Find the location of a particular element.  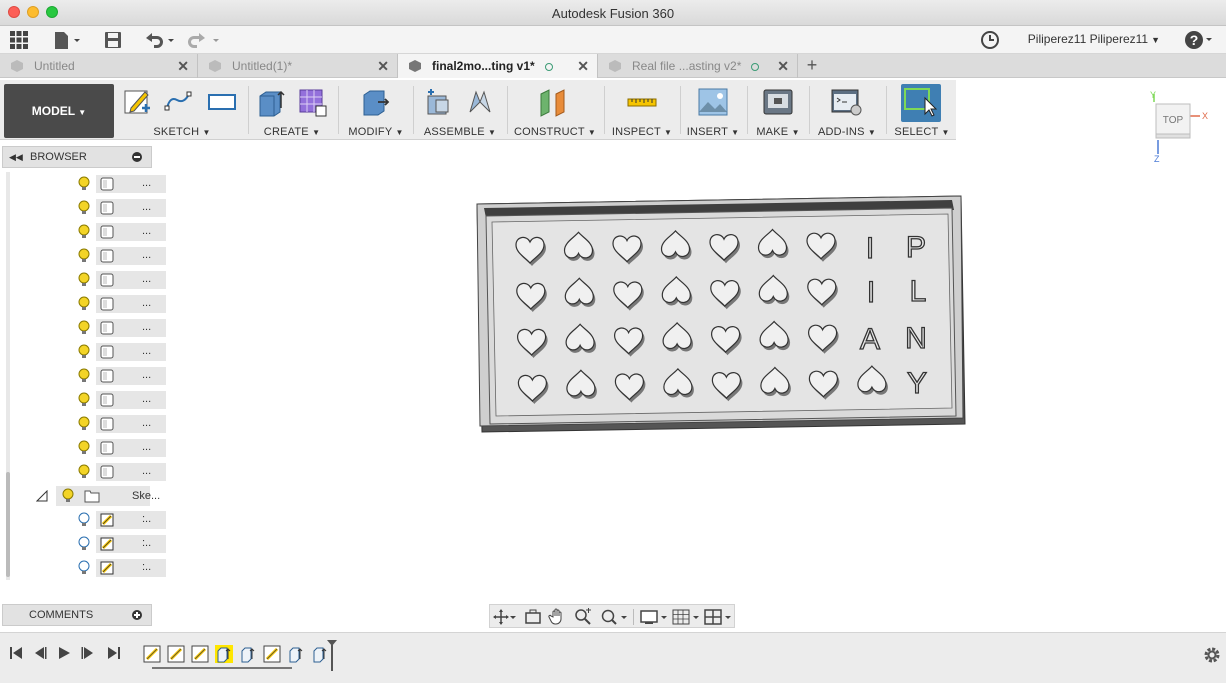

viewports-icon is located at coordinates (718, 617).